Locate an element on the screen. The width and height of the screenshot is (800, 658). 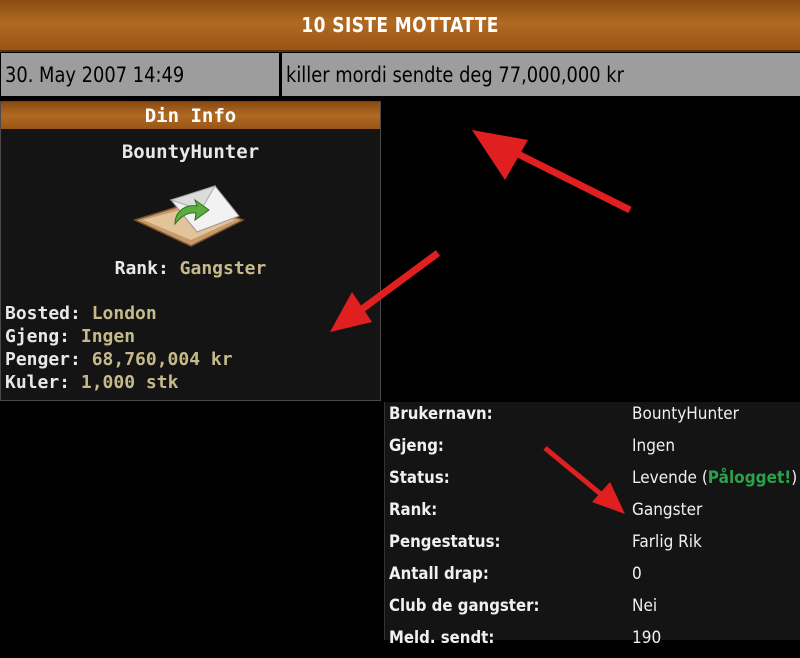
profile-value: Gangster is located at coordinates (667, 510).